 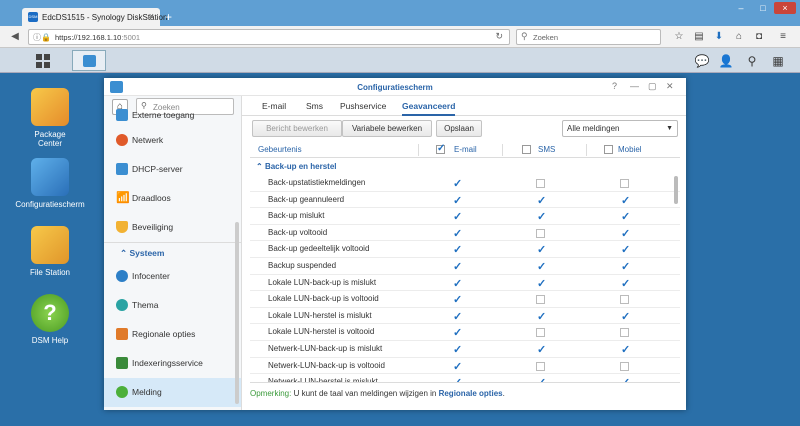 I want to click on sidebar-item-infocenter: Infocenter, so click(x=172, y=276).